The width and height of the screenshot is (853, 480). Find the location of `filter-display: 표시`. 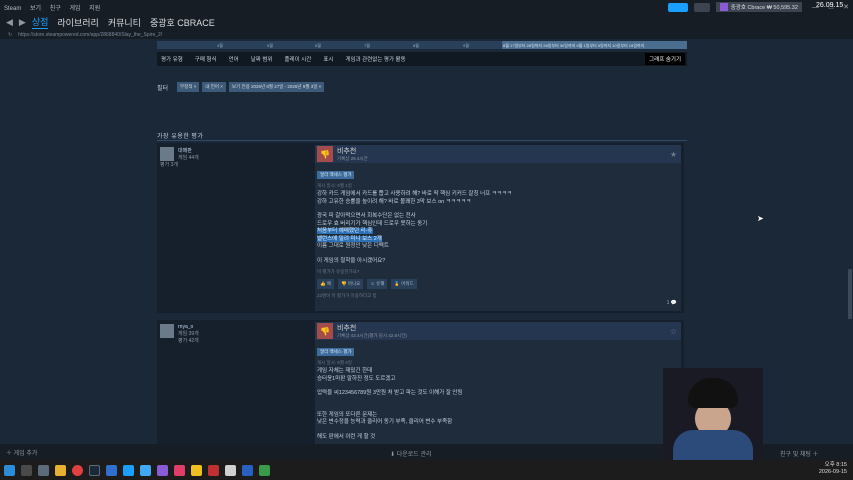

filter-display: 표시 is located at coordinates (328, 59).